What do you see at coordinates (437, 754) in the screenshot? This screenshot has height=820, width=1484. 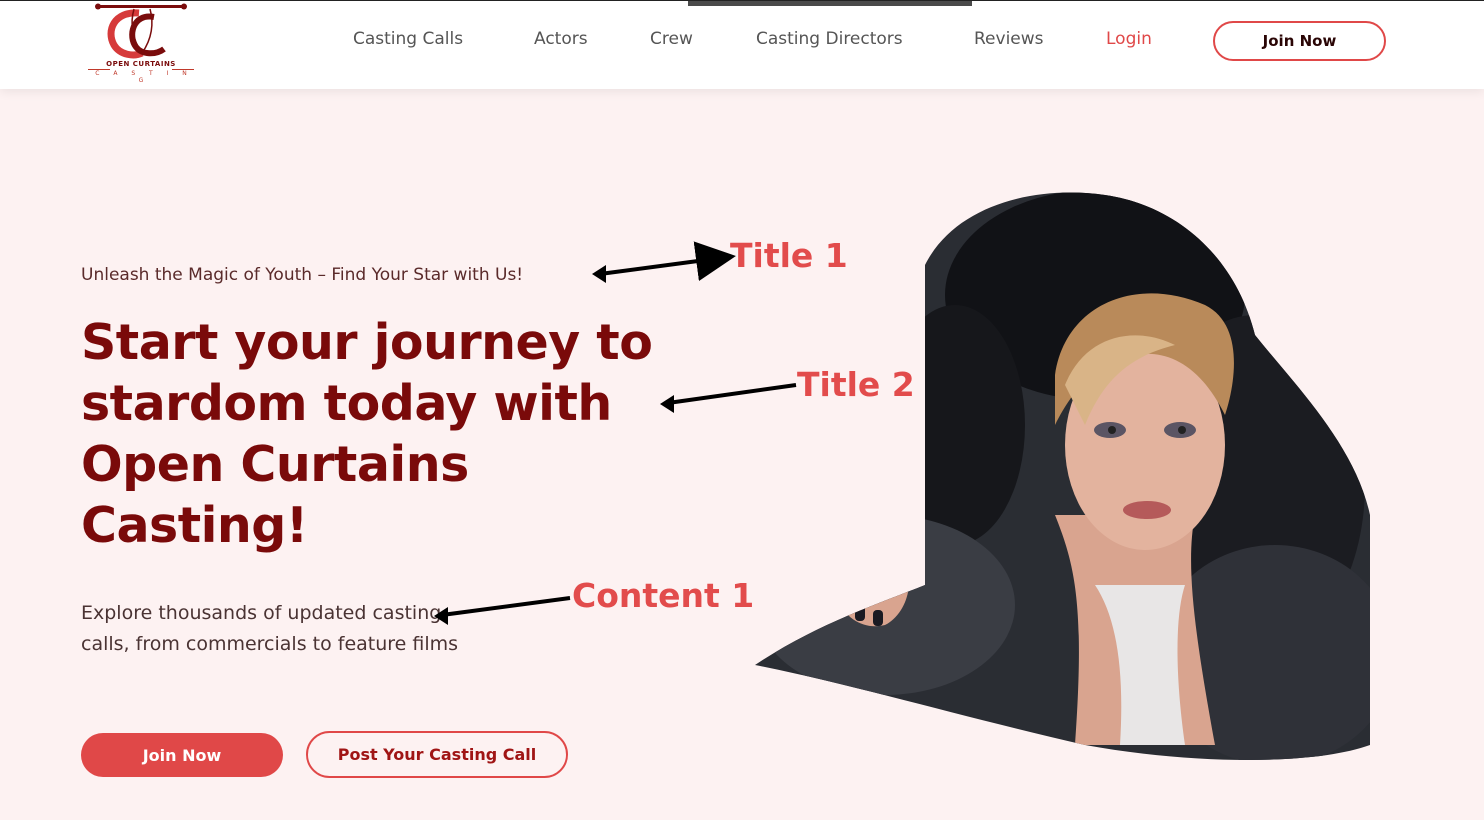 I see `post-casting-call-button: Post Your Casting Call` at bounding box center [437, 754].